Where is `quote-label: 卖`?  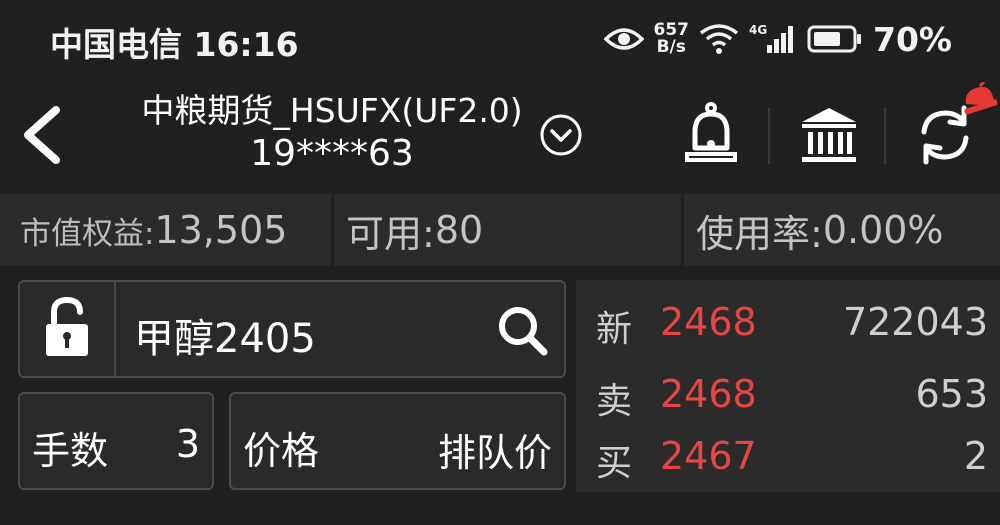 quote-label: 卖 is located at coordinates (614, 401).